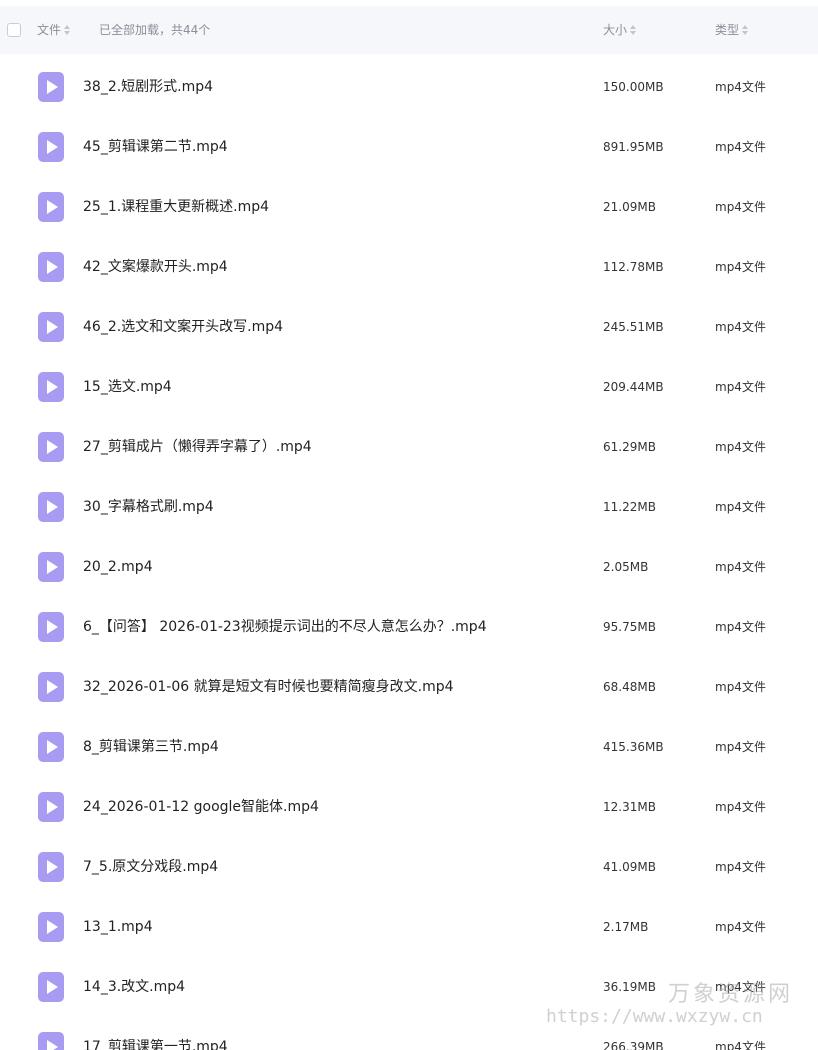 This screenshot has height=1050, width=818. Describe the element at coordinates (409, 506) in the screenshot. I see `file-row: 30_字幕格式刷.mp4 11.22MB mp4文件` at that location.